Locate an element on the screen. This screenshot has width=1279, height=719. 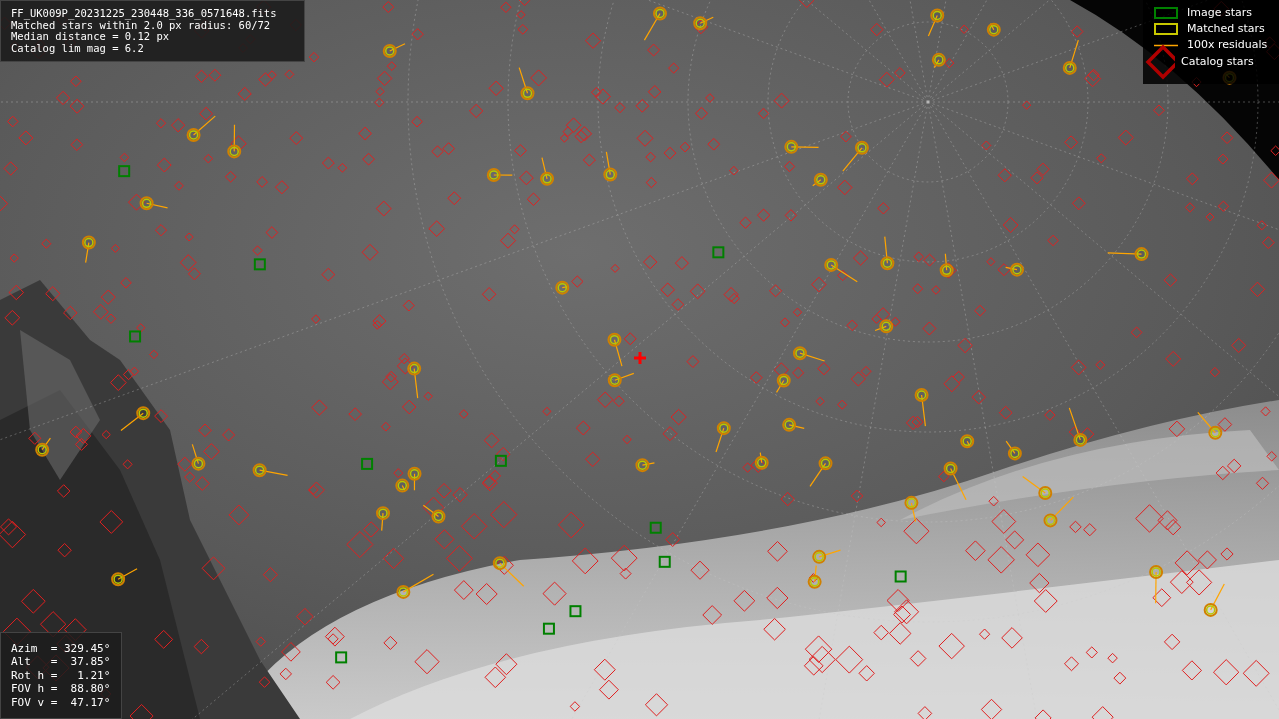
info-text: Matched stars within 2.0 px radius: 60/72 is located at coordinates (141, 25).